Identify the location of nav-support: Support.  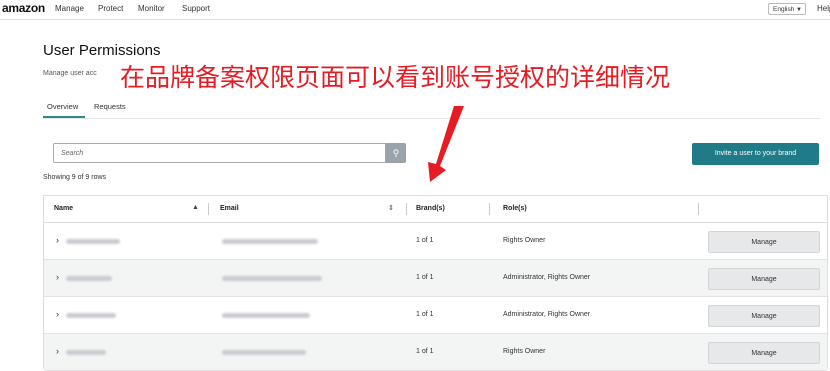
(196, 8).